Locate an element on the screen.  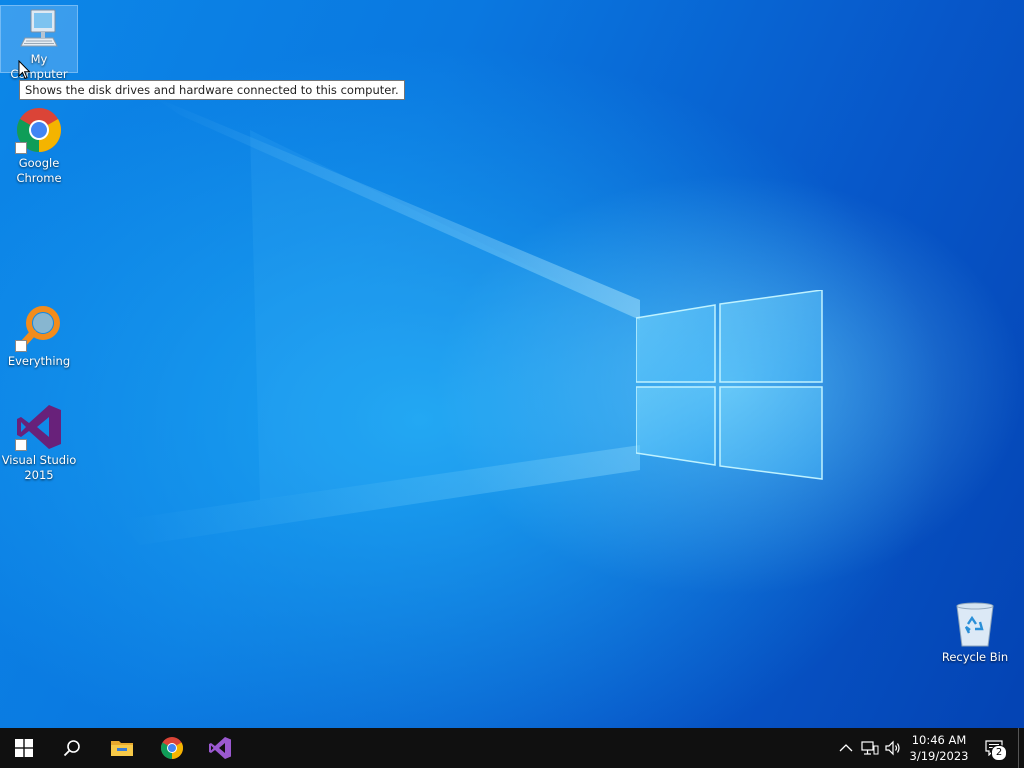
desktop-icon-google-chrome: Google Chrome is located at coordinates (39, 146).